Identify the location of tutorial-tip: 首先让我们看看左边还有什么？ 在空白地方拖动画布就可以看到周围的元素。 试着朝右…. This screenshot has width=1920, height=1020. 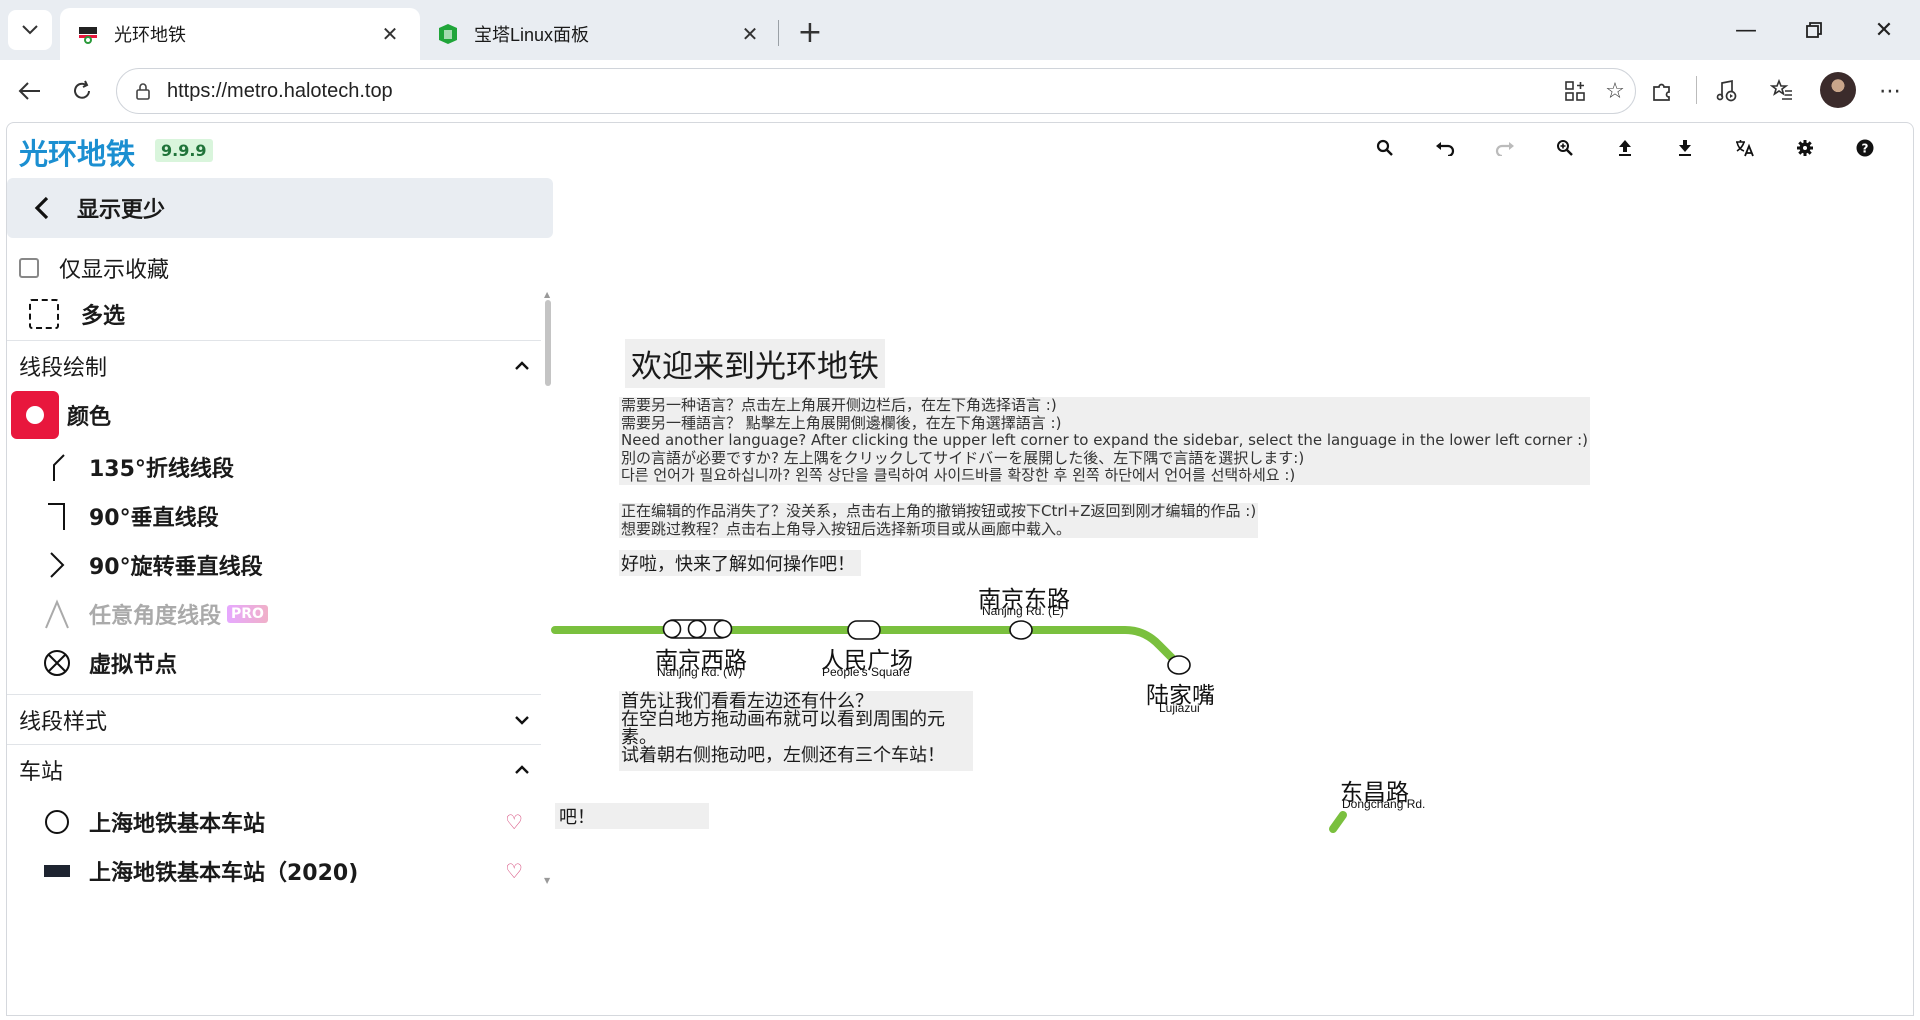
(796, 731).